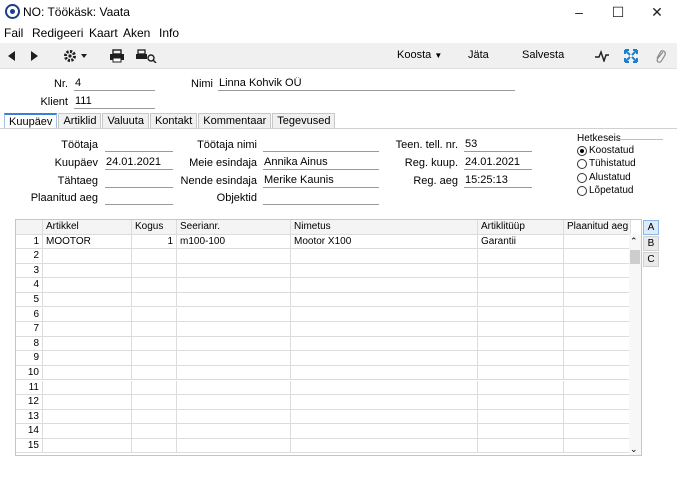 This screenshot has width=677, height=501. I want to click on grid-scrollbar: ⌃ ⌄, so click(635, 344).